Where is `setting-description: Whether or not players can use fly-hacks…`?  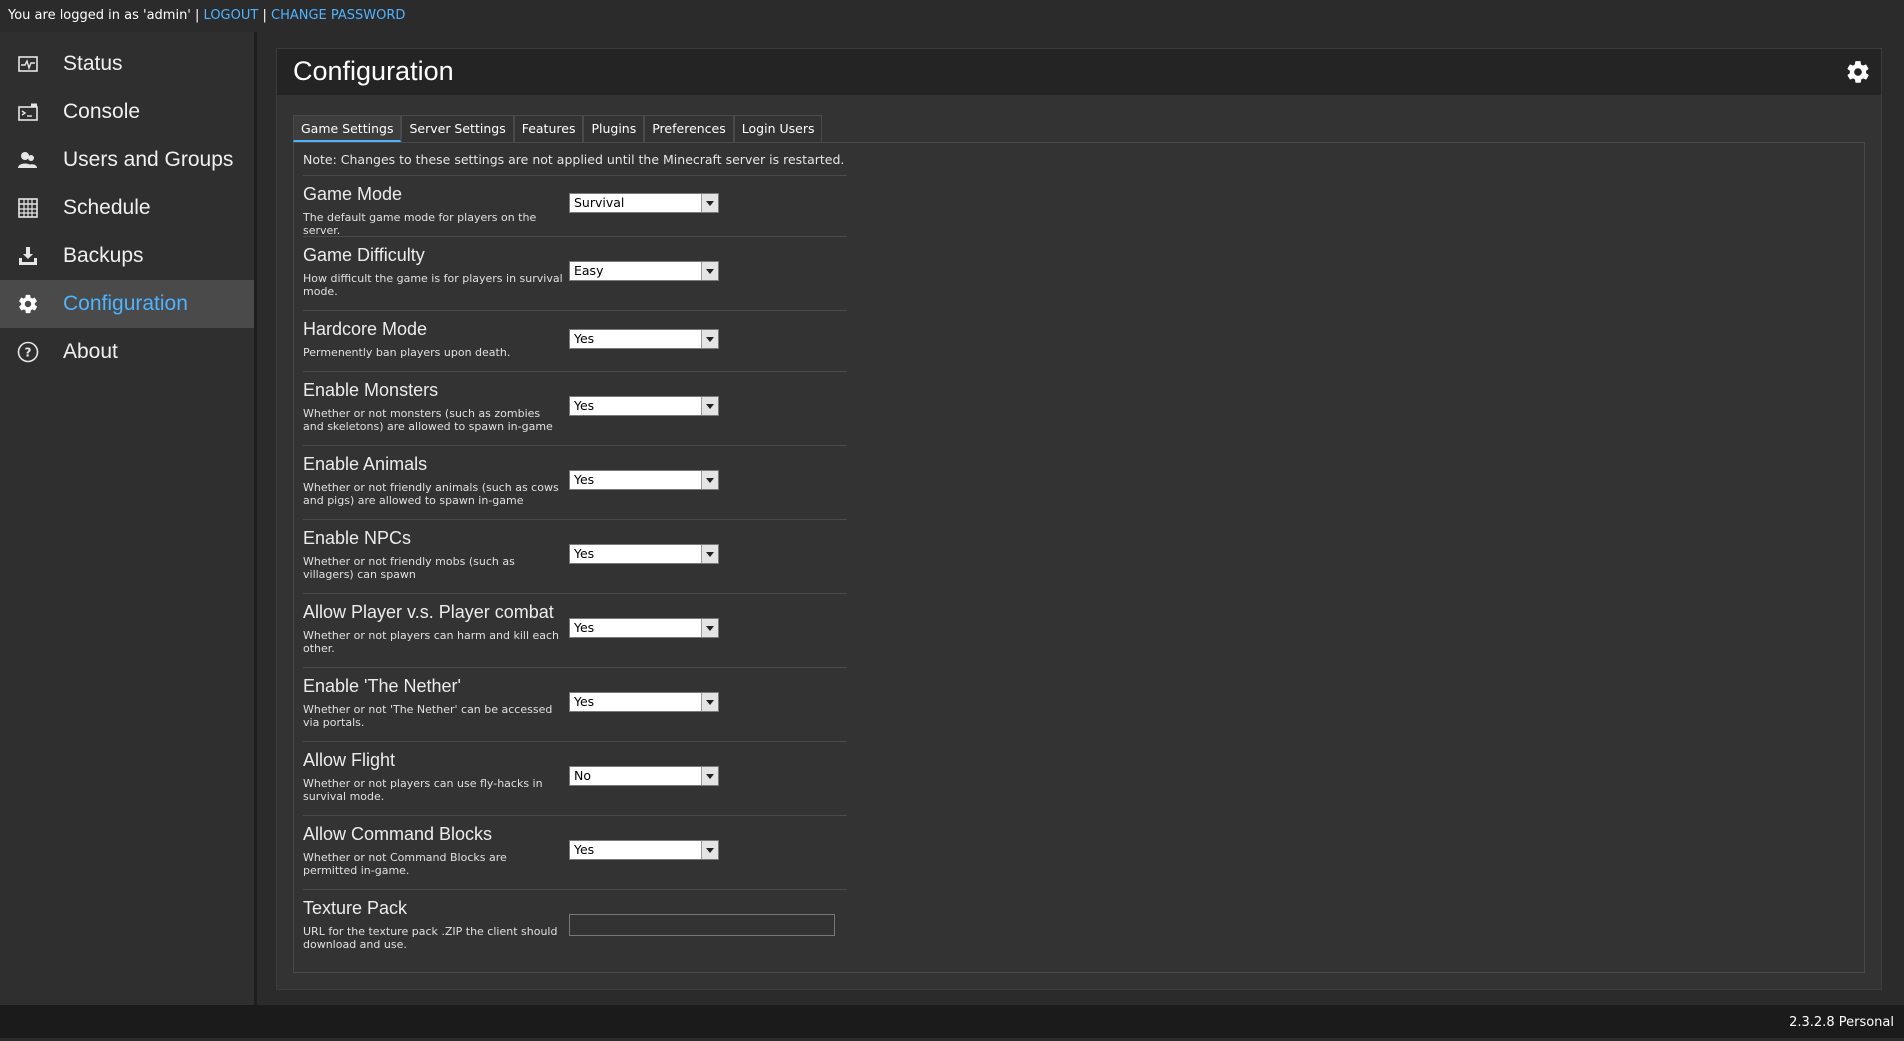
setting-description: Whether or not players can use fly-hacks… is located at coordinates (423, 790).